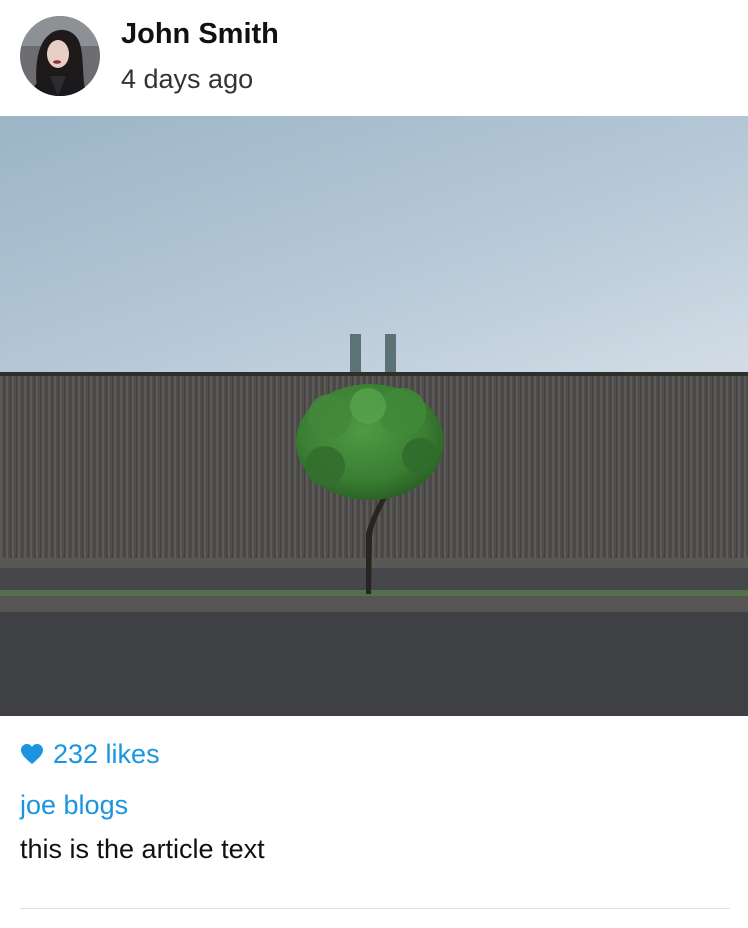  Describe the element at coordinates (375, 908) in the screenshot. I see `divider` at that location.